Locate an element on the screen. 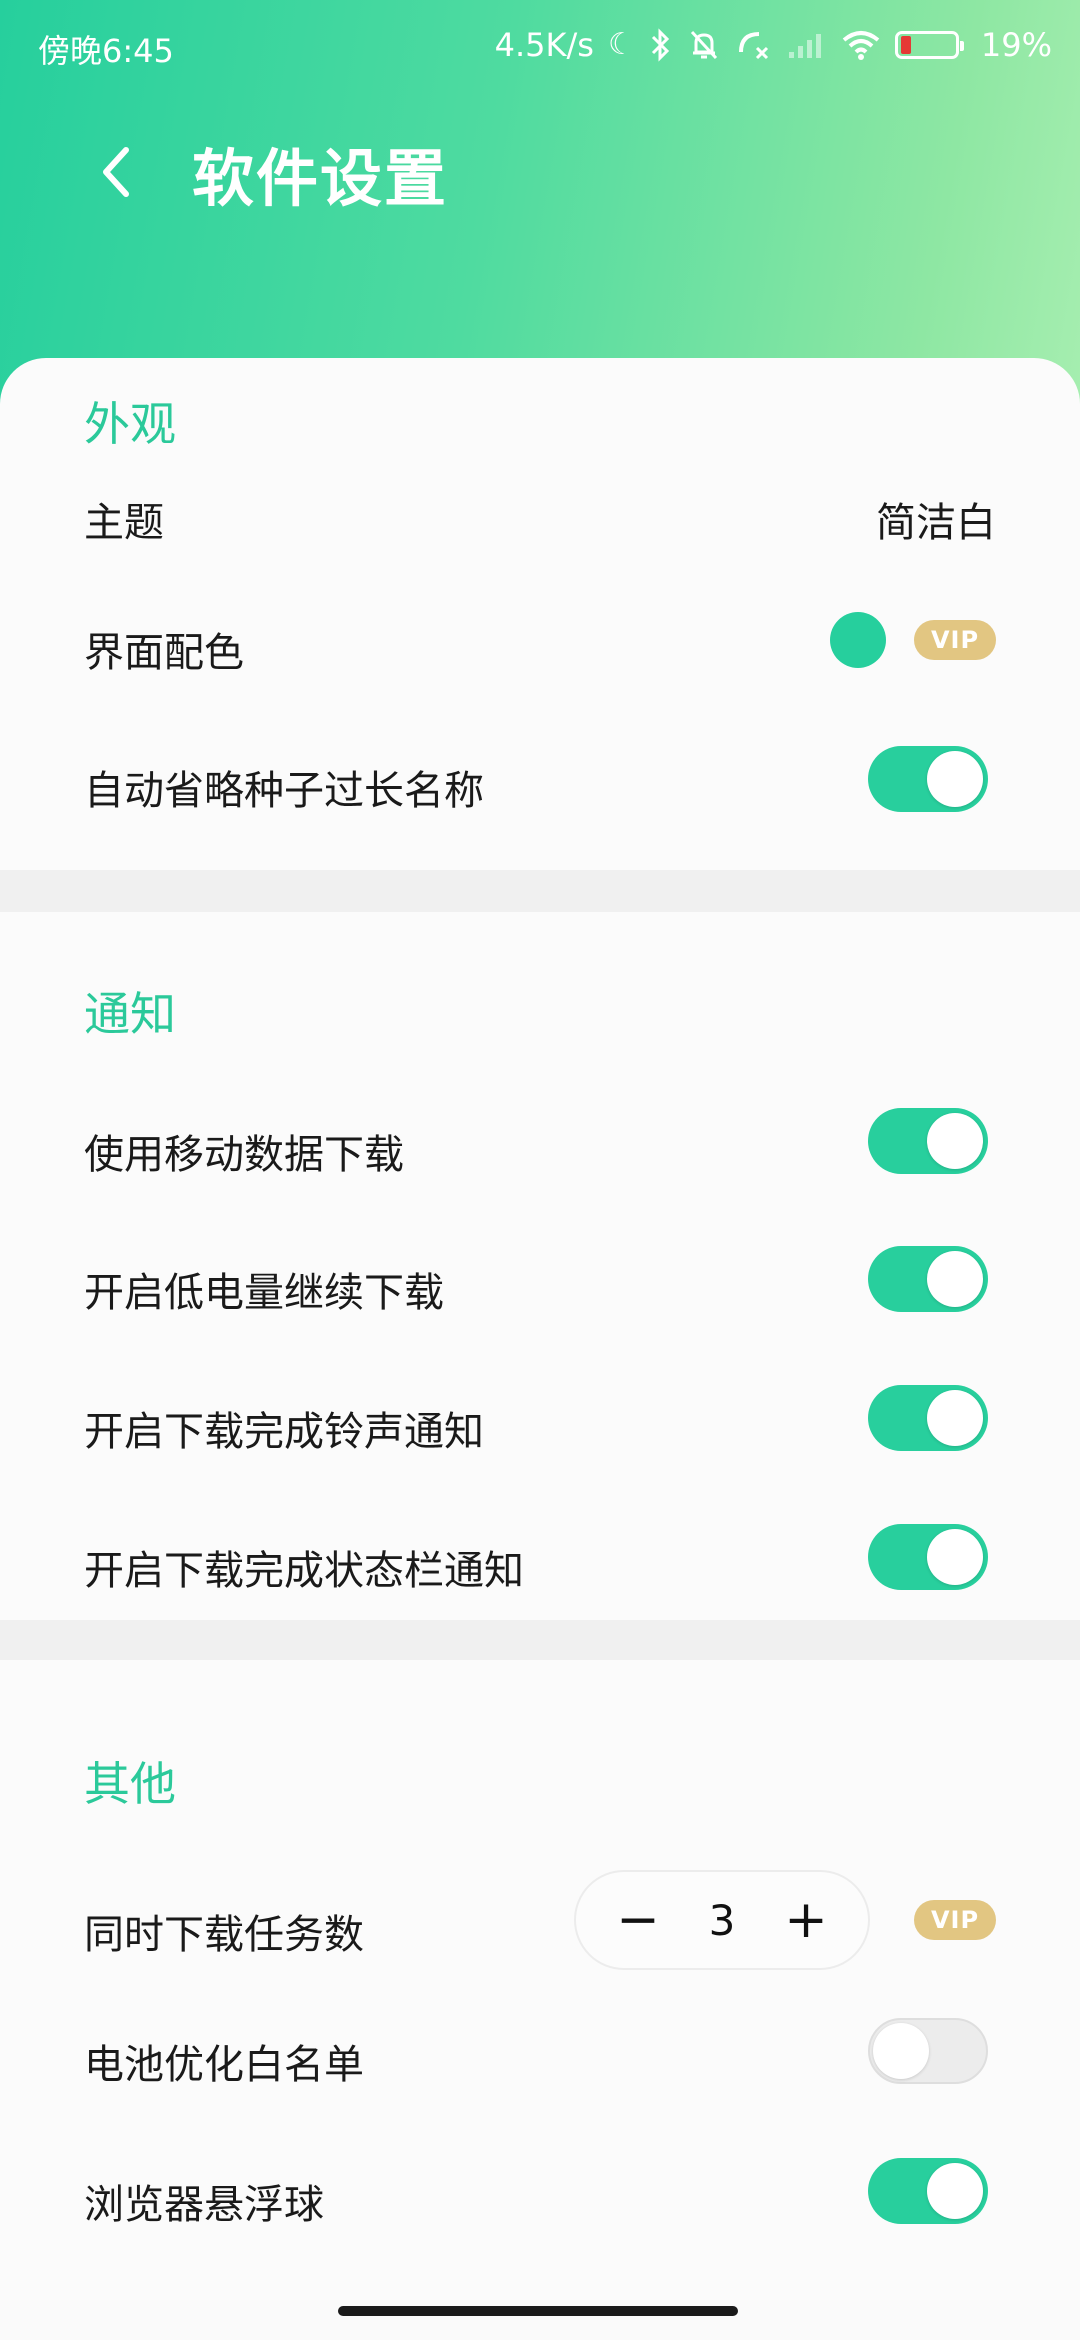  statusbar-notify-toggle is located at coordinates (928, 1557).